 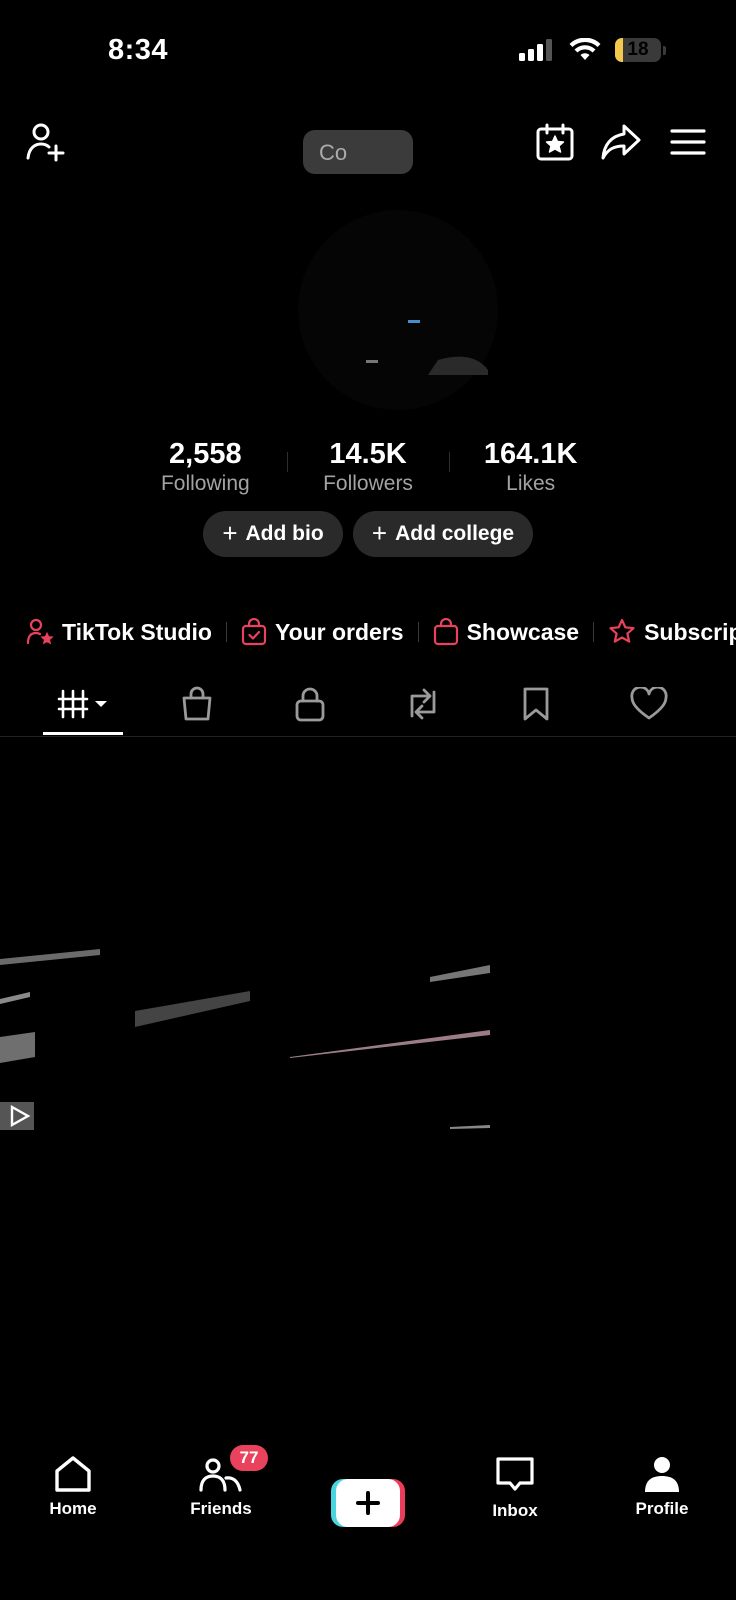 I want to click on stat-following-value: 2,558, so click(x=205, y=454).